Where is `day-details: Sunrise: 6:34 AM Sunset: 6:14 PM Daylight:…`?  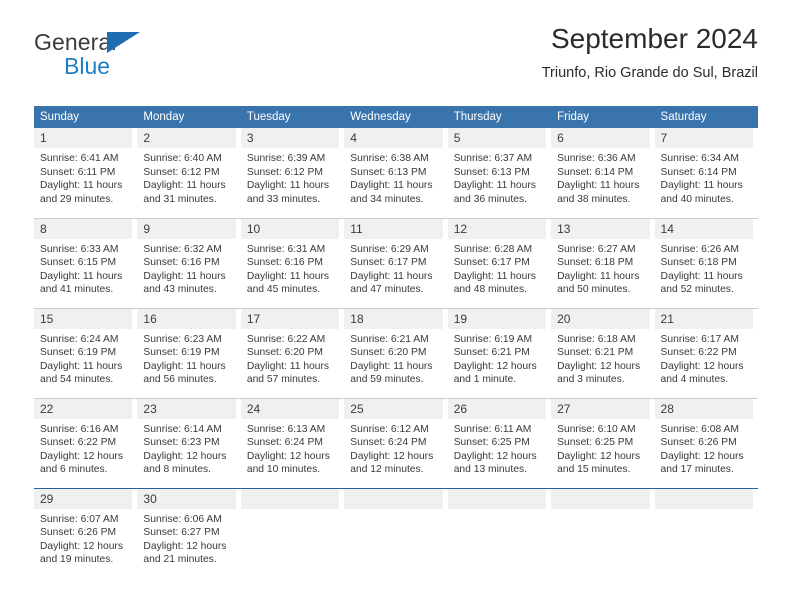 day-details: Sunrise: 6:34 AM Sunset: 6:14 PM Daylight:… is located at coordinates (704, 177).